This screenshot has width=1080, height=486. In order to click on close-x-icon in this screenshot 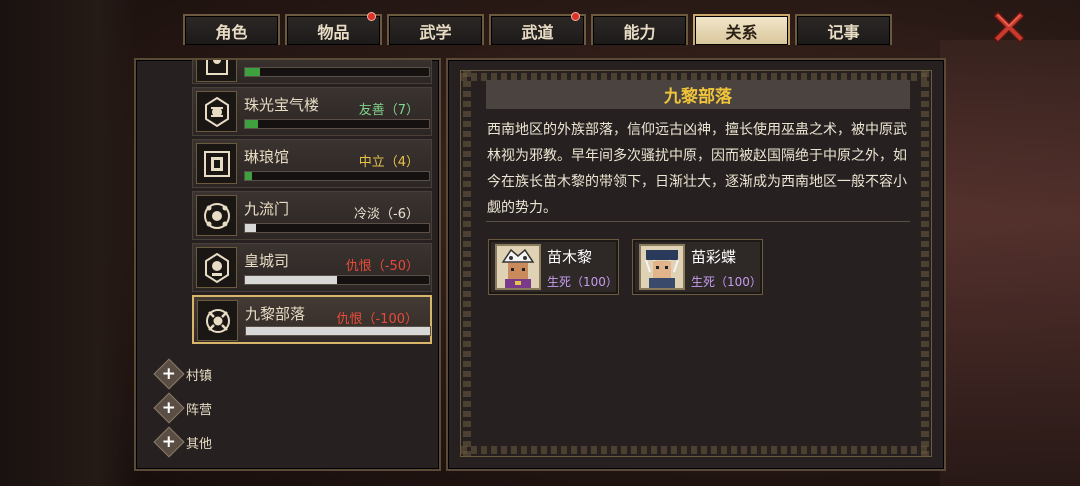, I will do `click(1009, 27)`.